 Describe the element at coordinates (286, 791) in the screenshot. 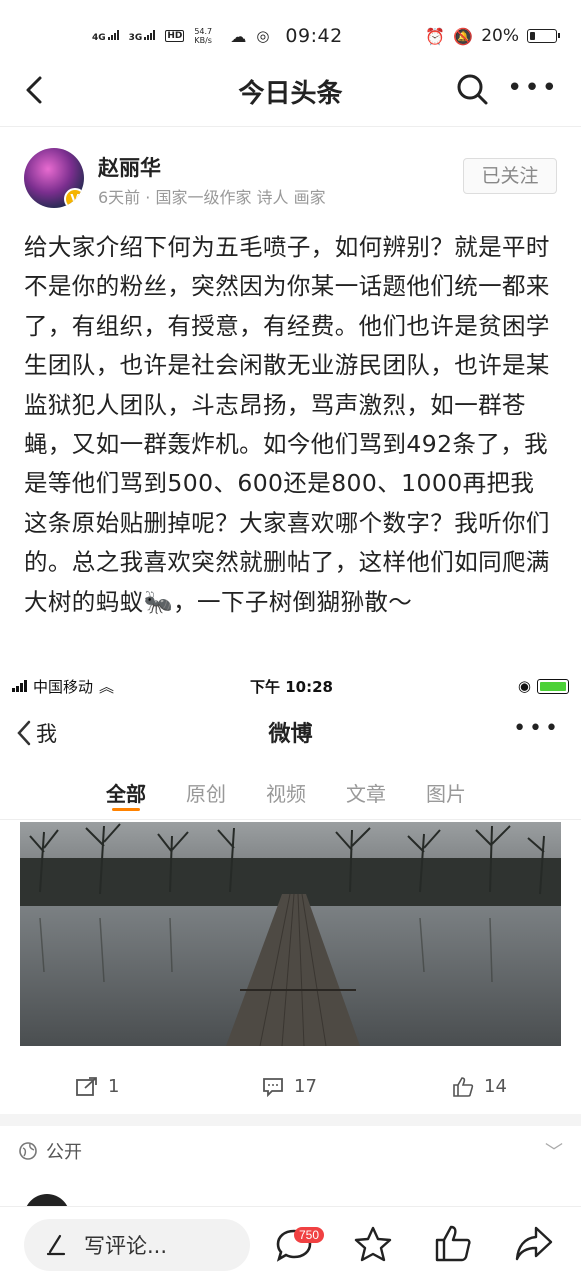

I see `tab-video: 视频` at that location.